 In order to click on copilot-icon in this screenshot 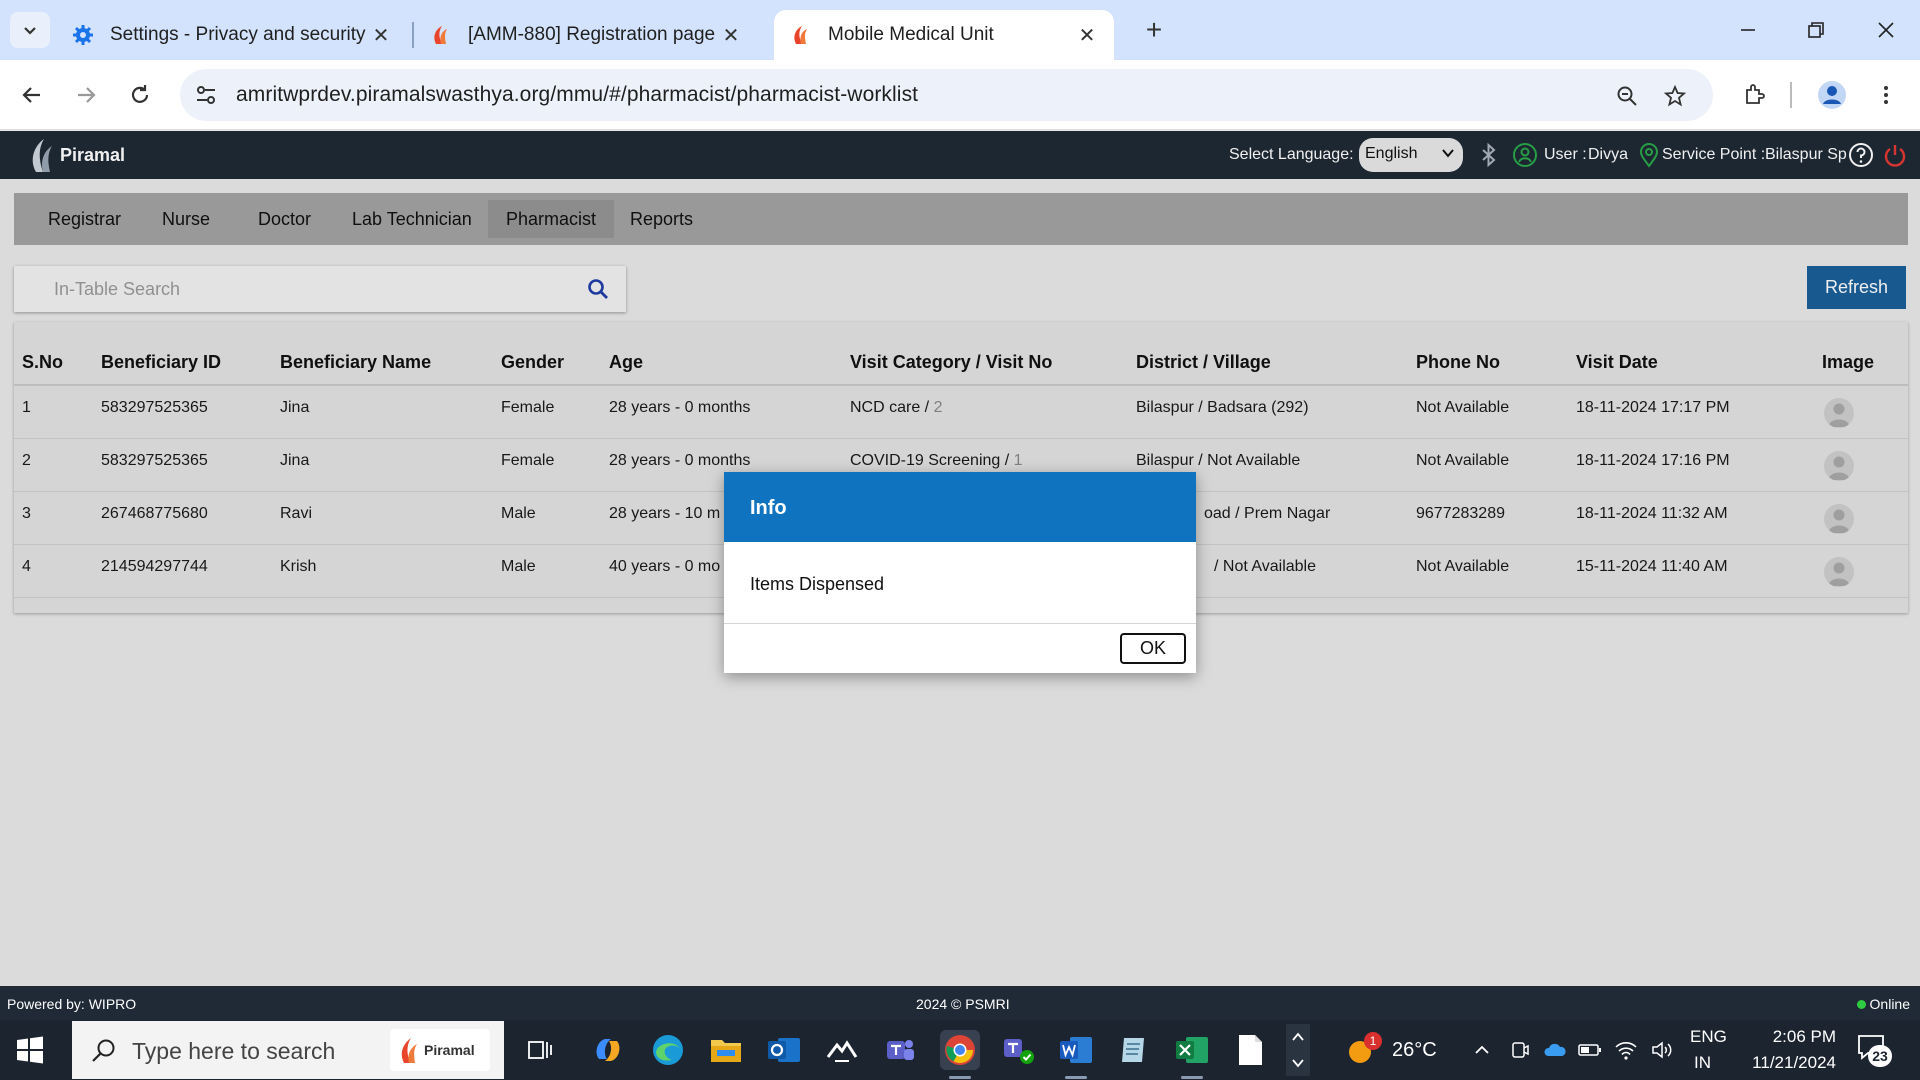, I will do `click(608, 1050)`.